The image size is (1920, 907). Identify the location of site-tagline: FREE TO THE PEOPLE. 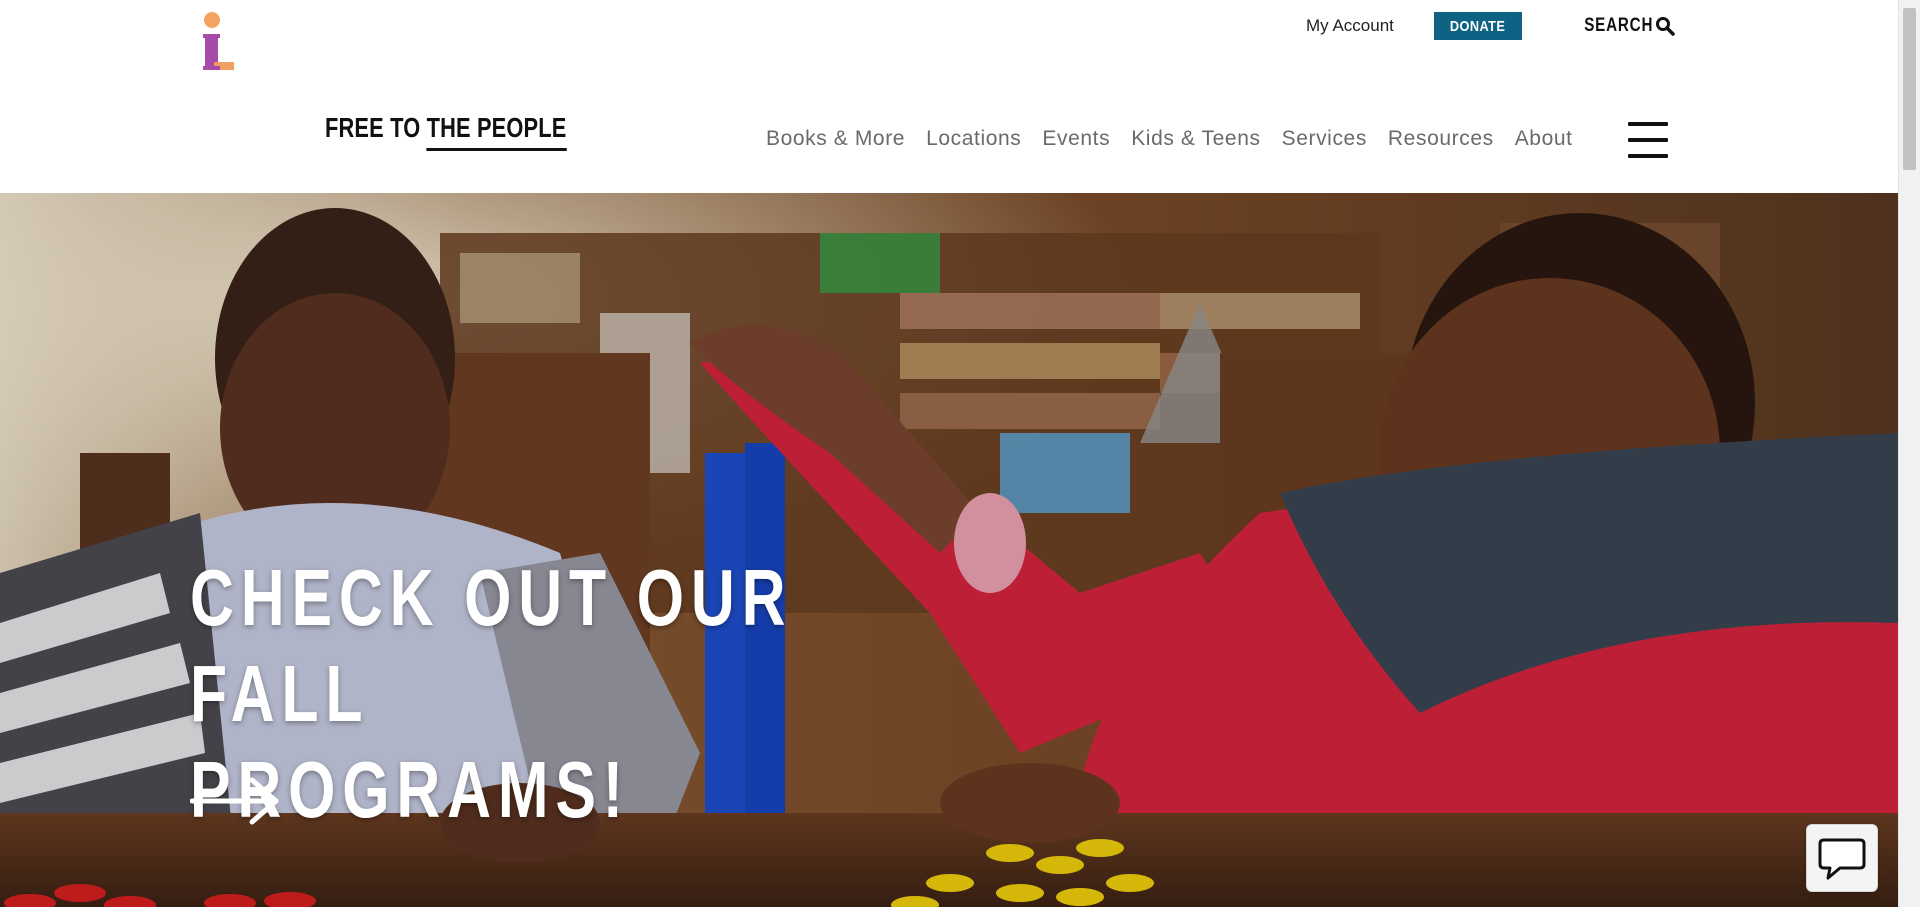
(446, 134).